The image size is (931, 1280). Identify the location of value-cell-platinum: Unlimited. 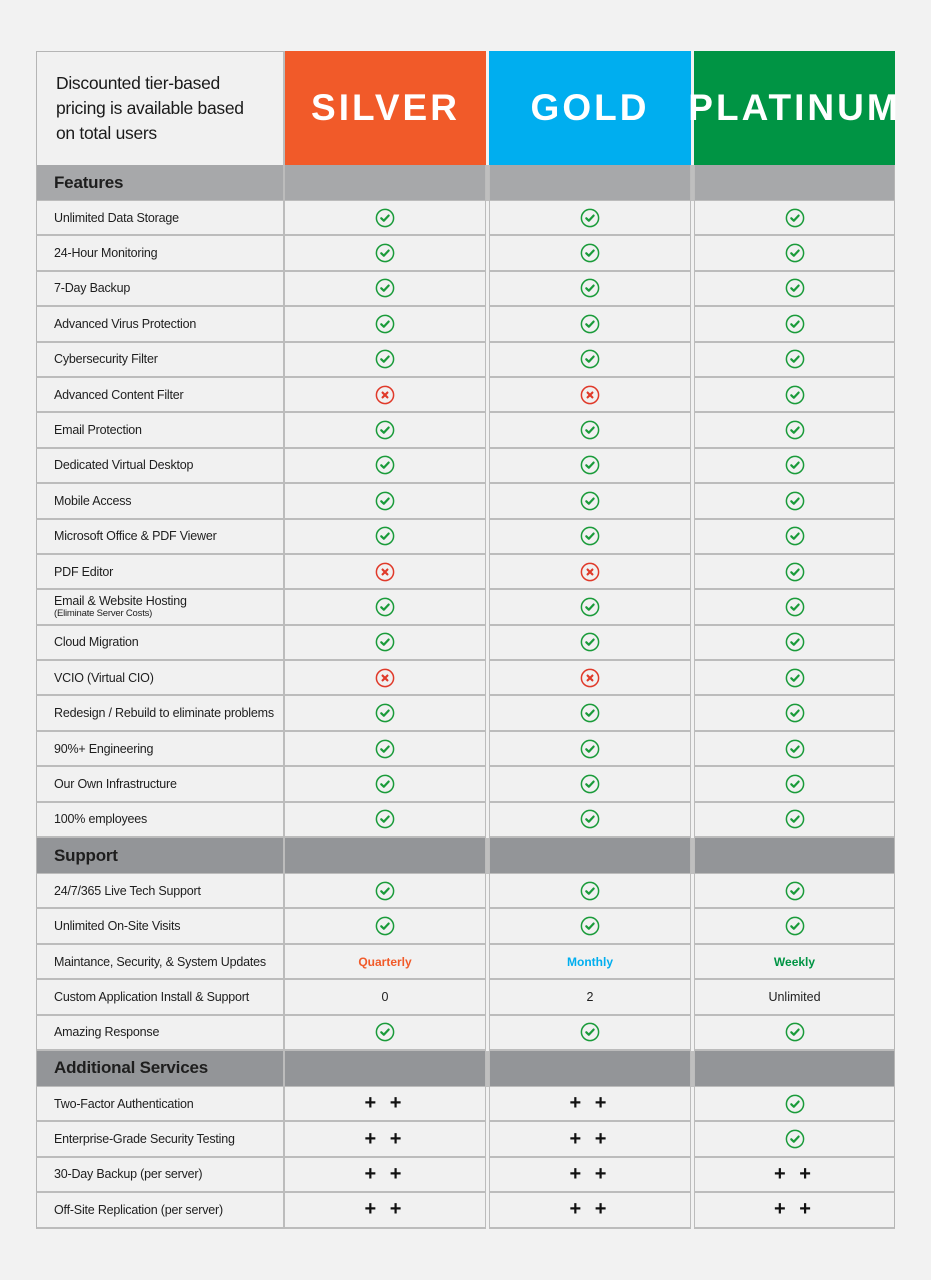
(794, 998).